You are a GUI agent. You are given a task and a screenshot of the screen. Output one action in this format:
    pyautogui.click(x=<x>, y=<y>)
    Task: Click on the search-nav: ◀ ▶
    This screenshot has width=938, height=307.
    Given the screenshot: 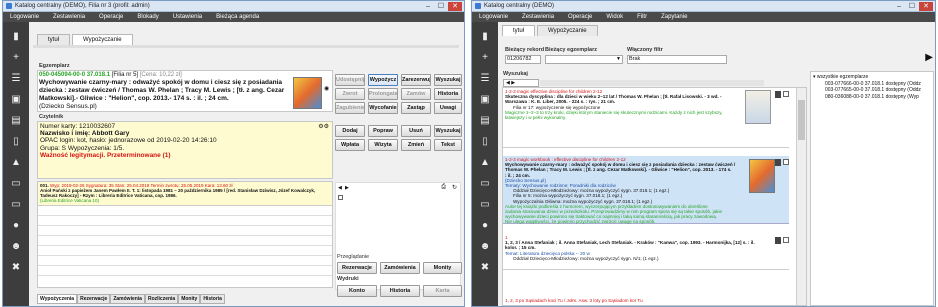 What is the action you would take?
    pyautogui.click(x=521, y=83)
    